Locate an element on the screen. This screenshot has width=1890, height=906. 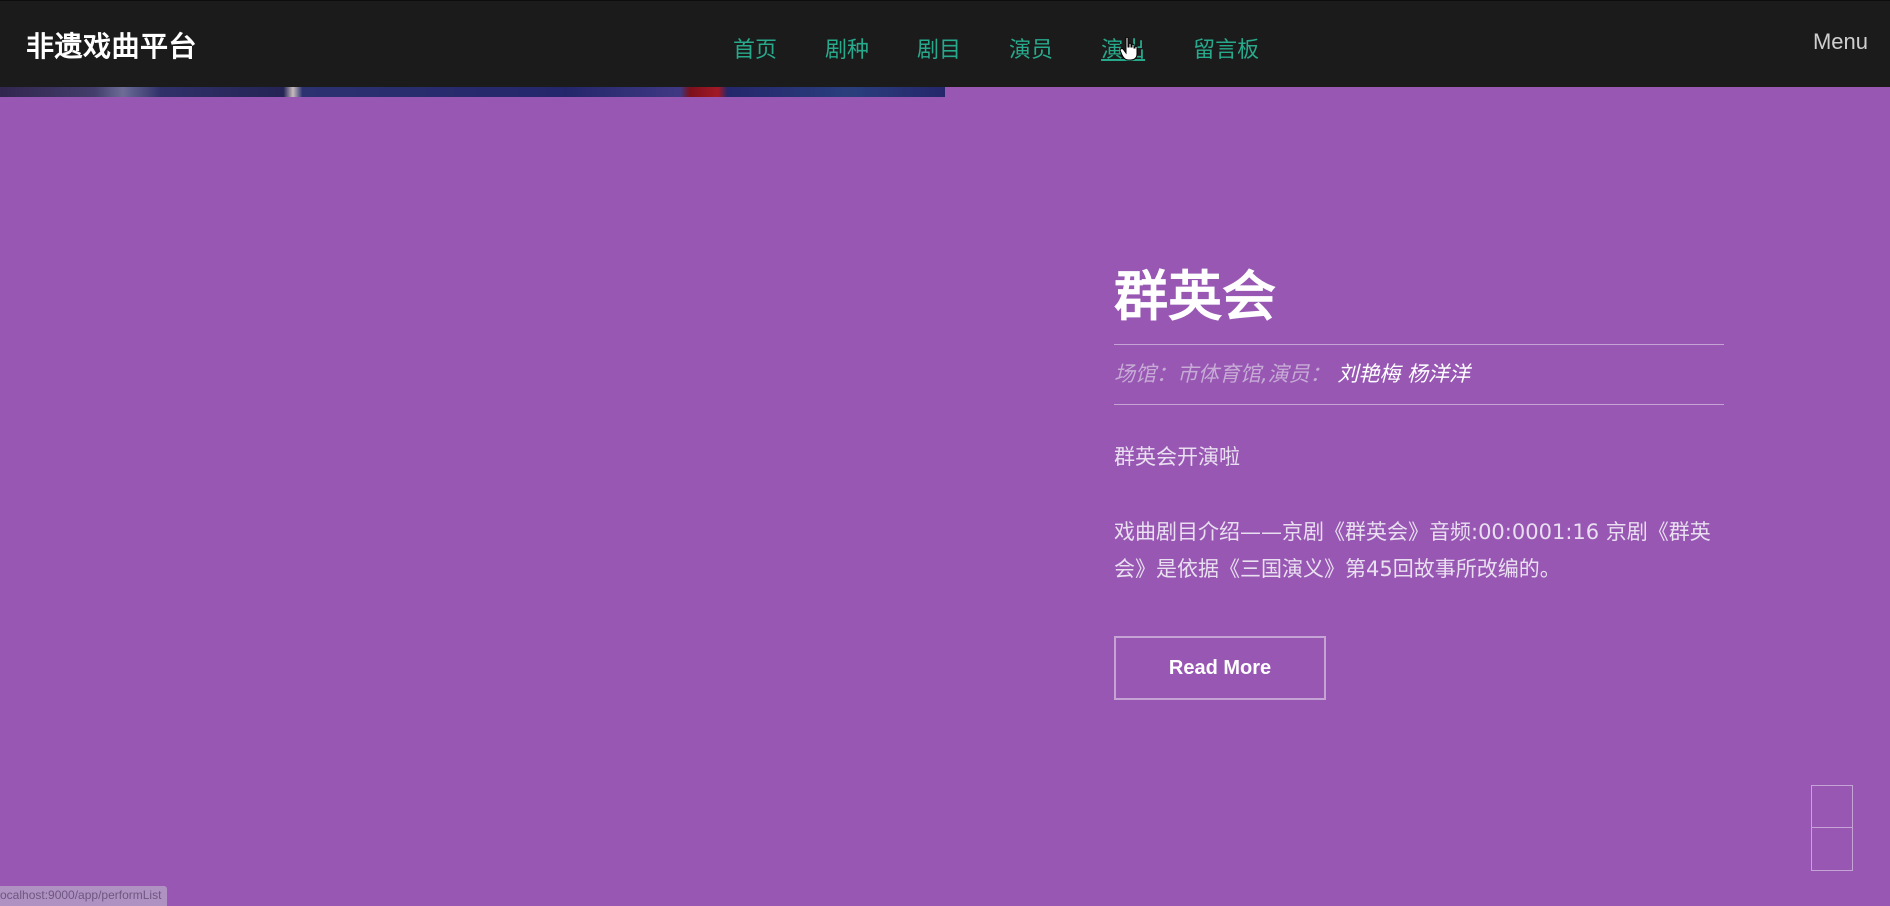
nav-link-genres: 剧种 is located at coordinates (847, 48).